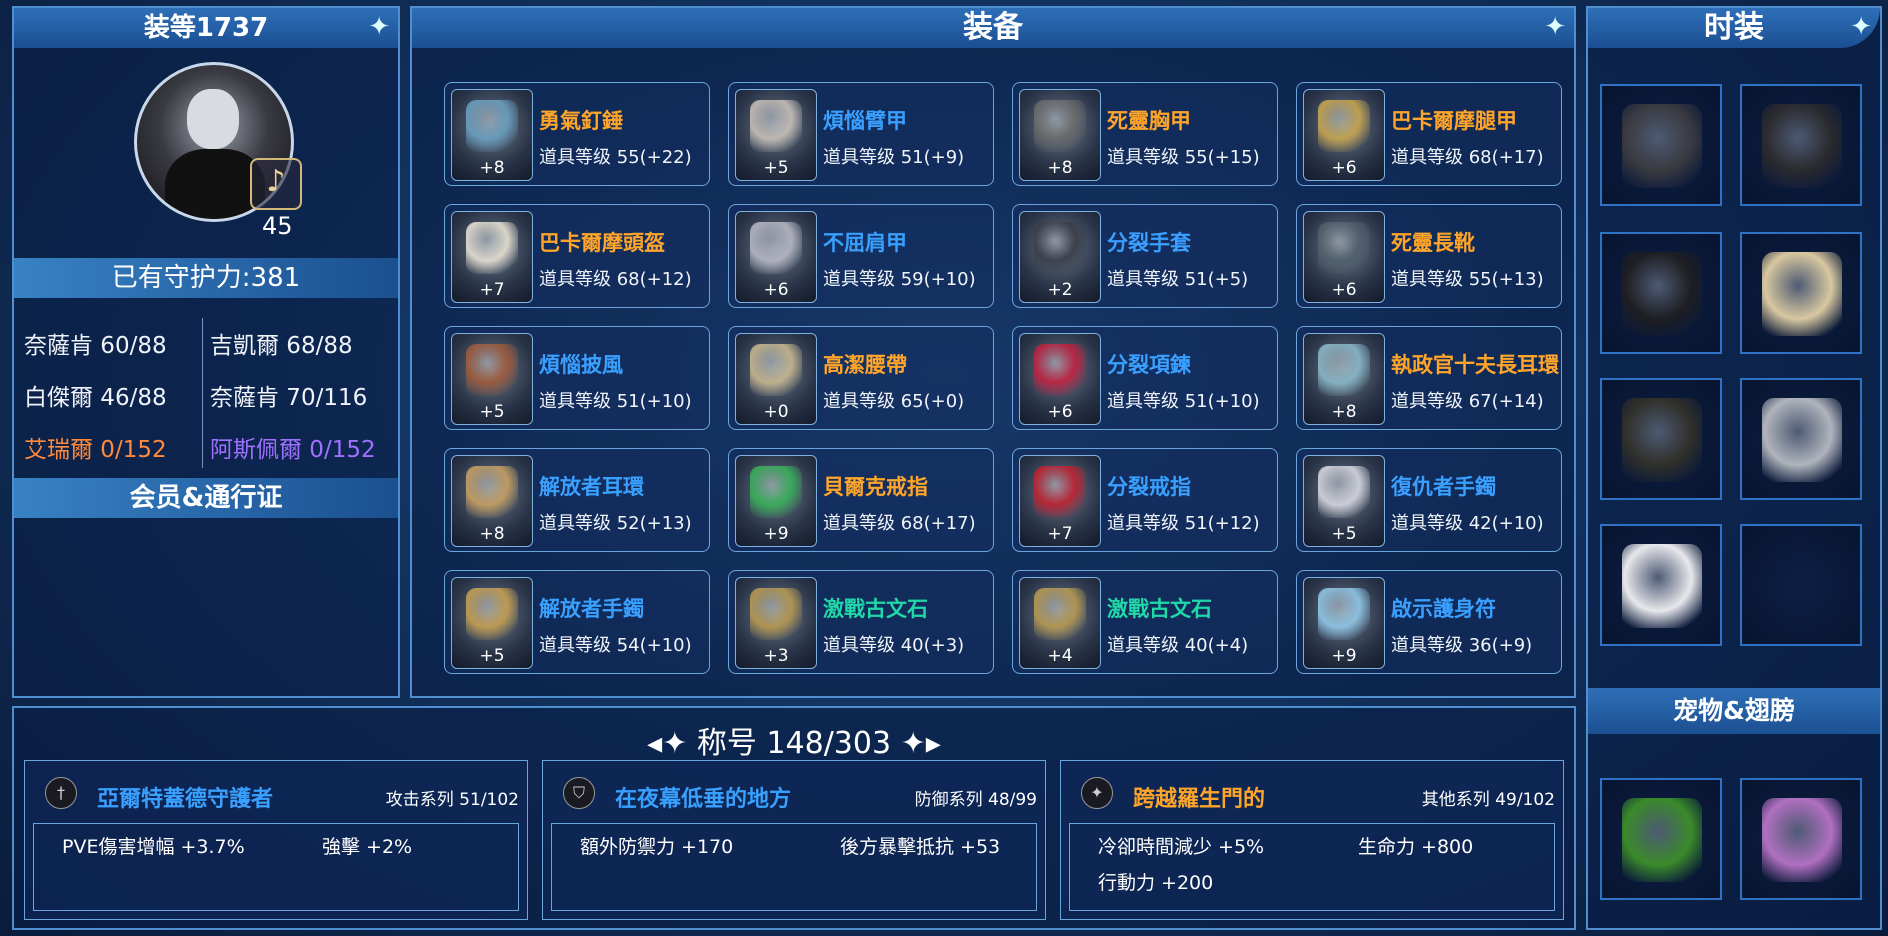 Image resolution: width=1888 pixels, height=936 pixels. Describe the element at coordinates (1443, 609) in the screenshot. I see `item-name: 啟示護身符` at that location.